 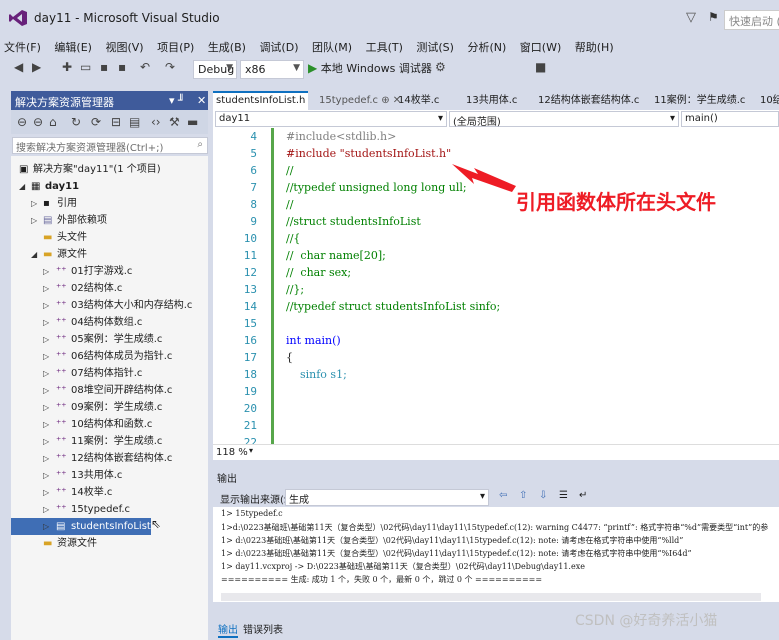 I want to click on refresh-icon: ⟳, so click(x=96, y=122).